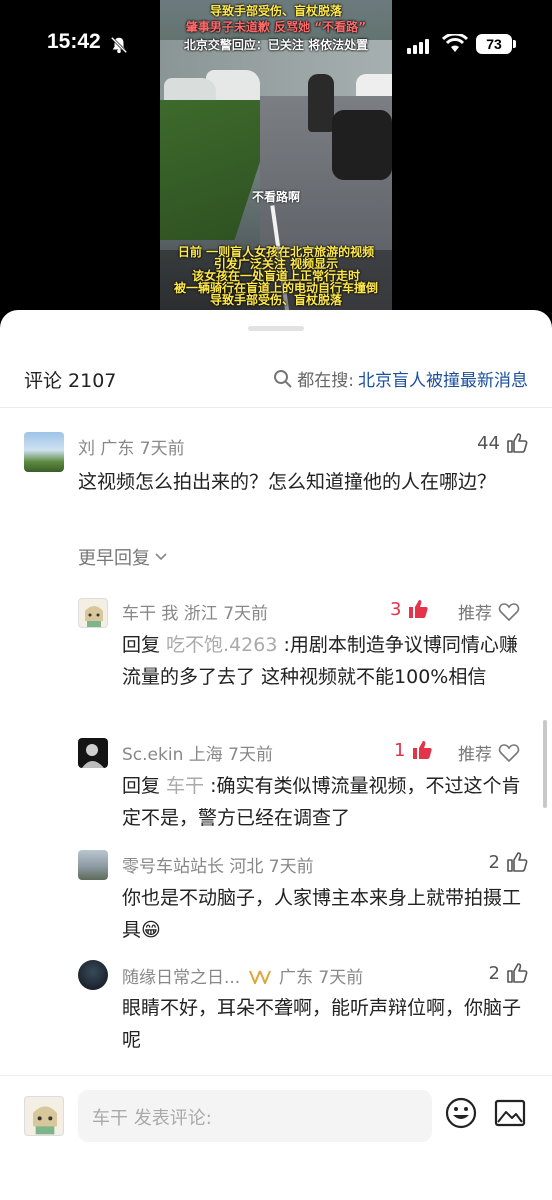  Describe the element at coordinates (362, 145) in the screenshot. I see `video-scooter` at that location.